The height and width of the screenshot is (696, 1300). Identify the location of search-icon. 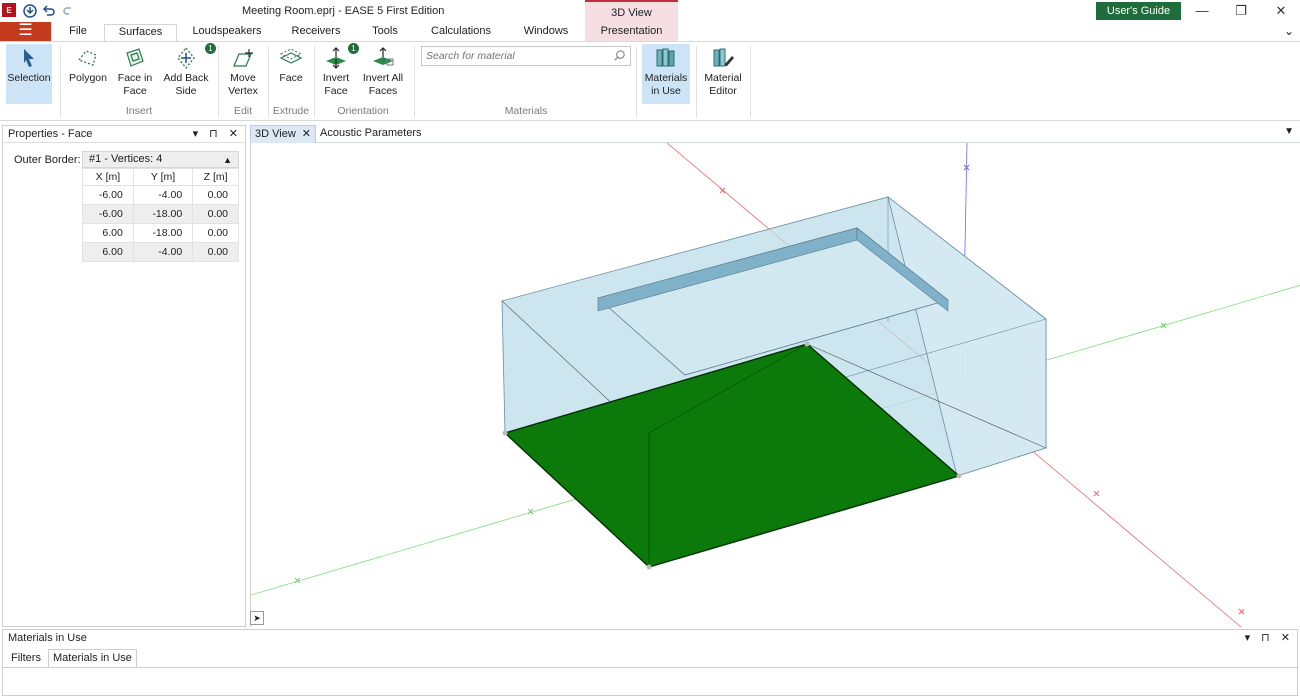
(619, 55).